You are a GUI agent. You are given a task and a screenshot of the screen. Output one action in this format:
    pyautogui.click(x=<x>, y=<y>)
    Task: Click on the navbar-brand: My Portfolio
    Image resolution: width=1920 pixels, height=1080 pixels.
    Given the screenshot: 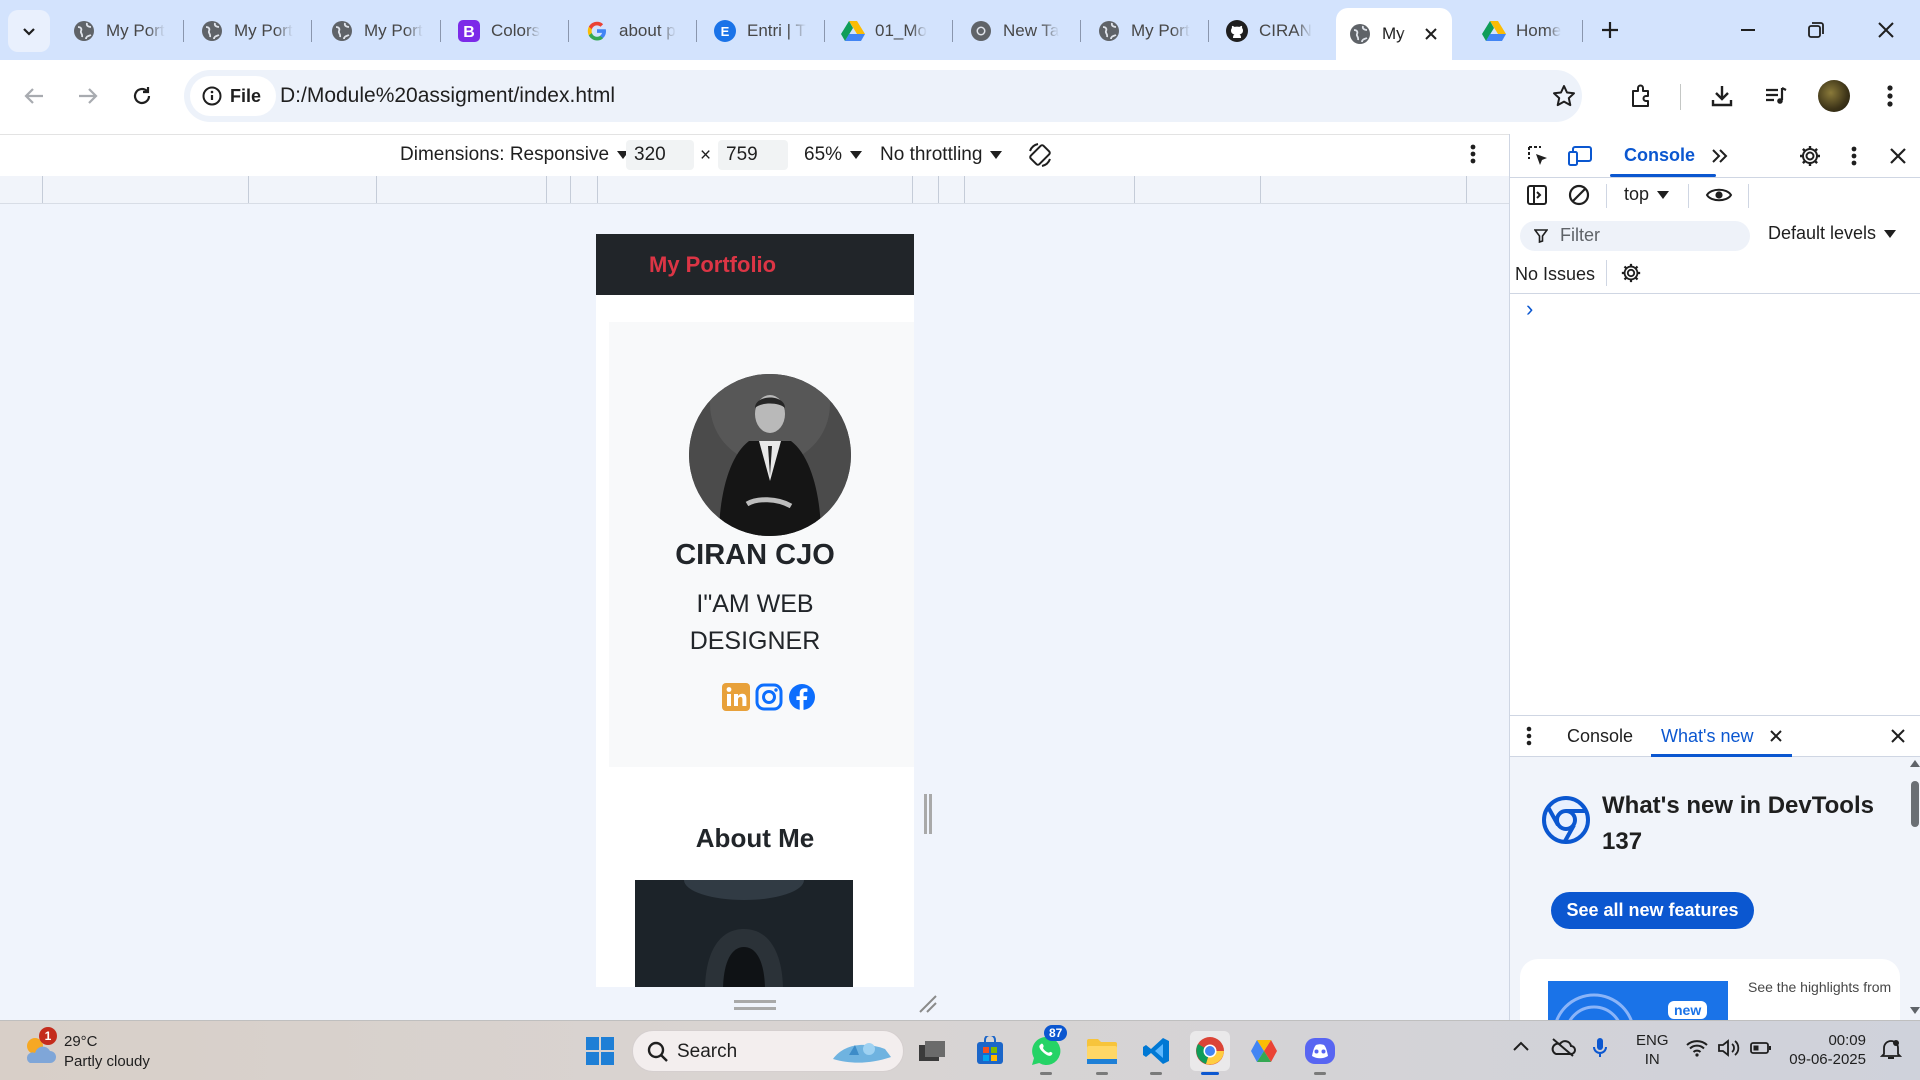 What is the action you would take?
    pyautogui.click(x=712, y=265)
    